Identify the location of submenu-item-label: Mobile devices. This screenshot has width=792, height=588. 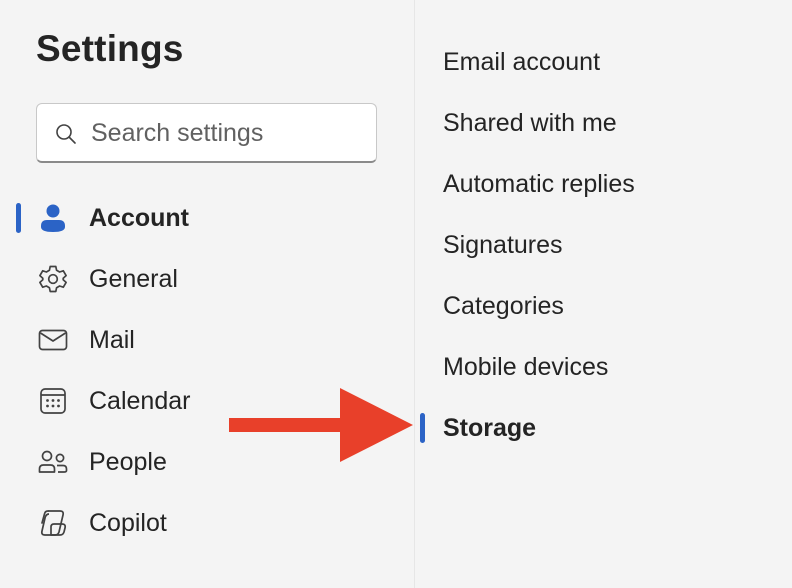
(526, 366).